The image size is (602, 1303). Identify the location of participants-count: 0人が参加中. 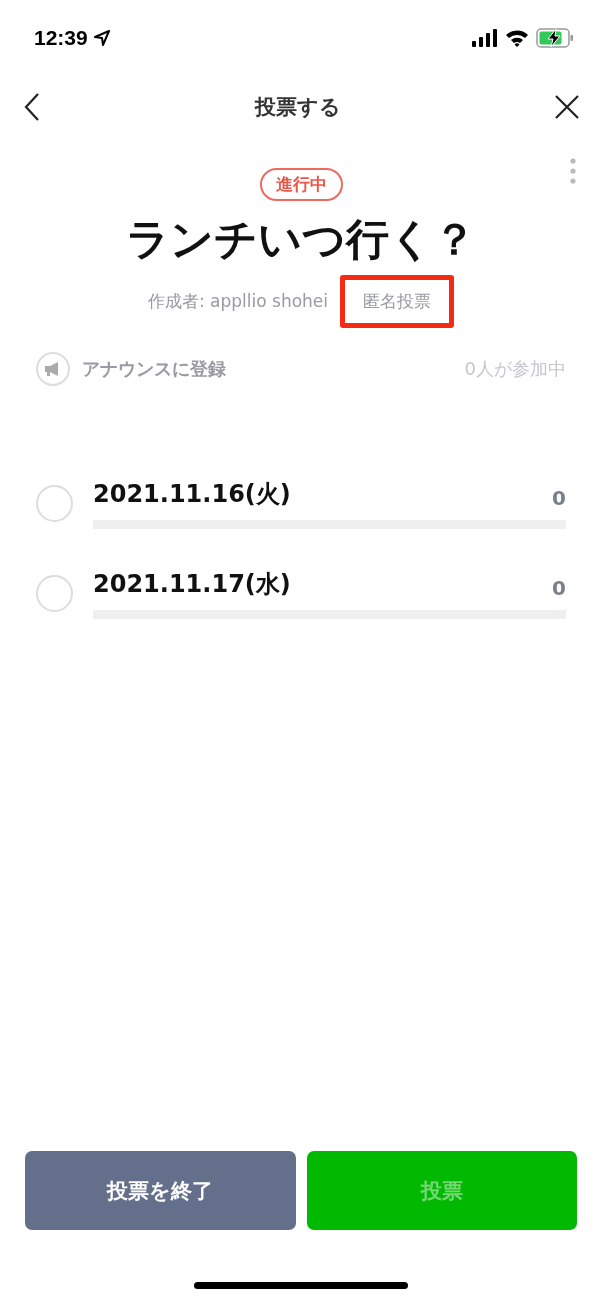
(515, 369).